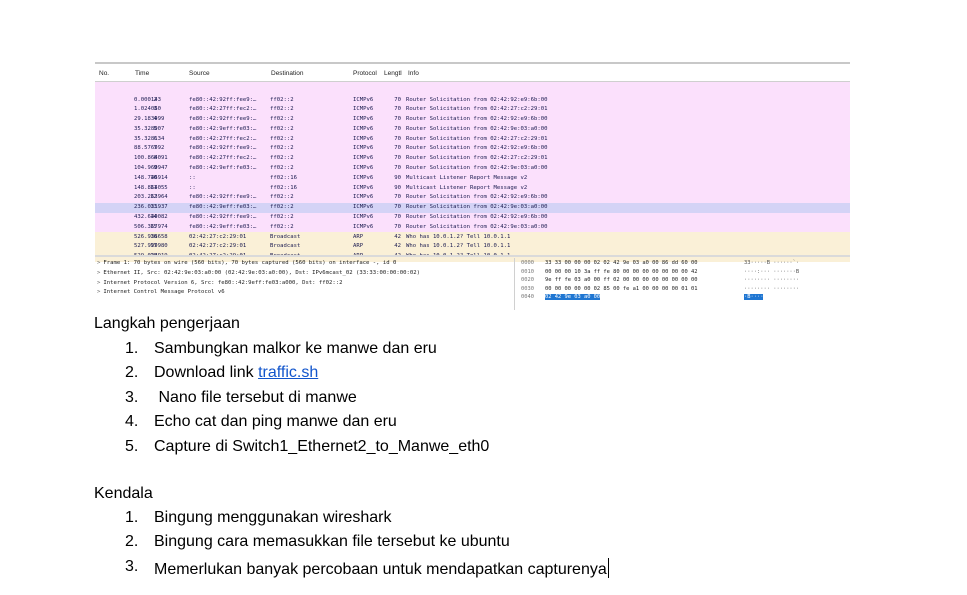 Image resolution: width=967 pixels, height=595 pixels. I want to click on packet-time: 527.999980, so click(151, 246).